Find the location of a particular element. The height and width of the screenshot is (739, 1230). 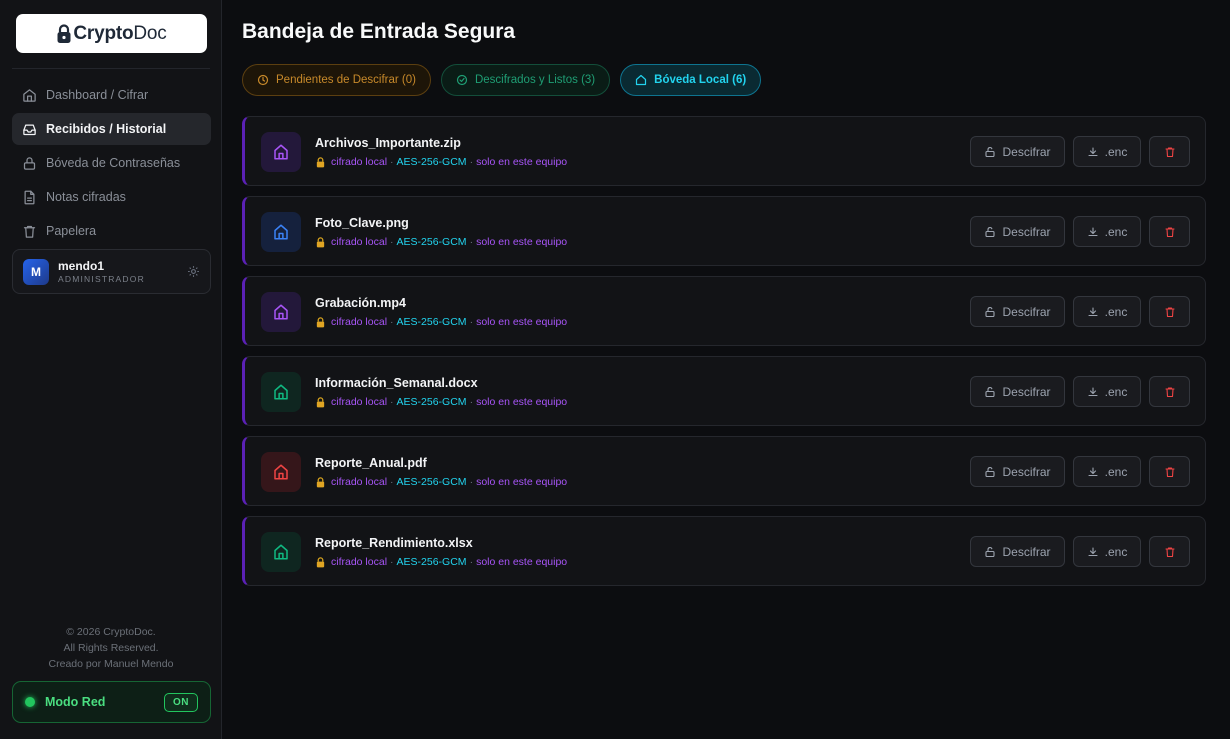

sidebar-item-password-vault: Bóveda de Contraseñas is located at coordinates (111, 163).